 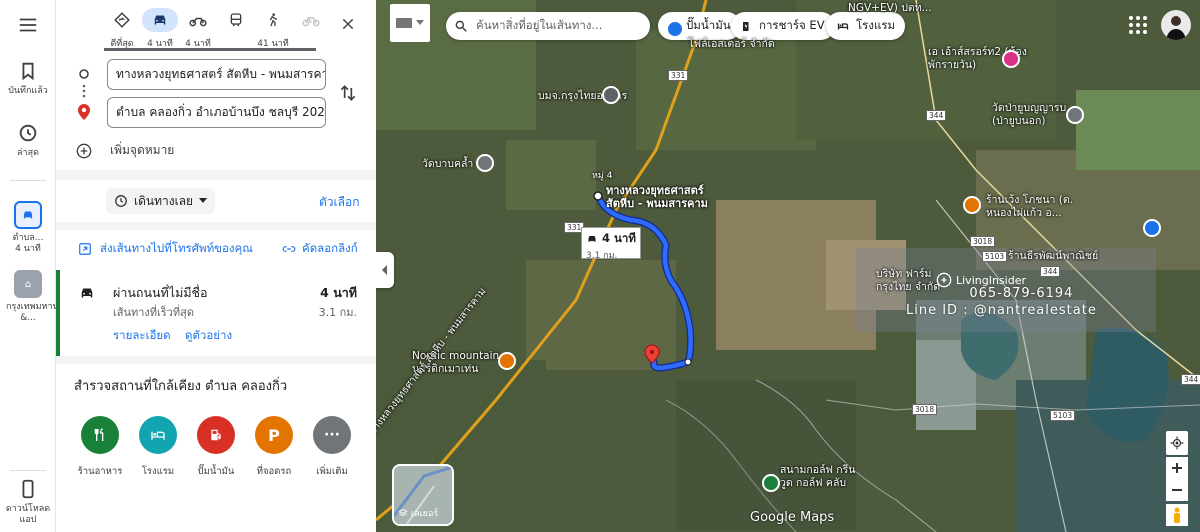 I want to click on dots-connector-icon, so click(x=84, y=91).